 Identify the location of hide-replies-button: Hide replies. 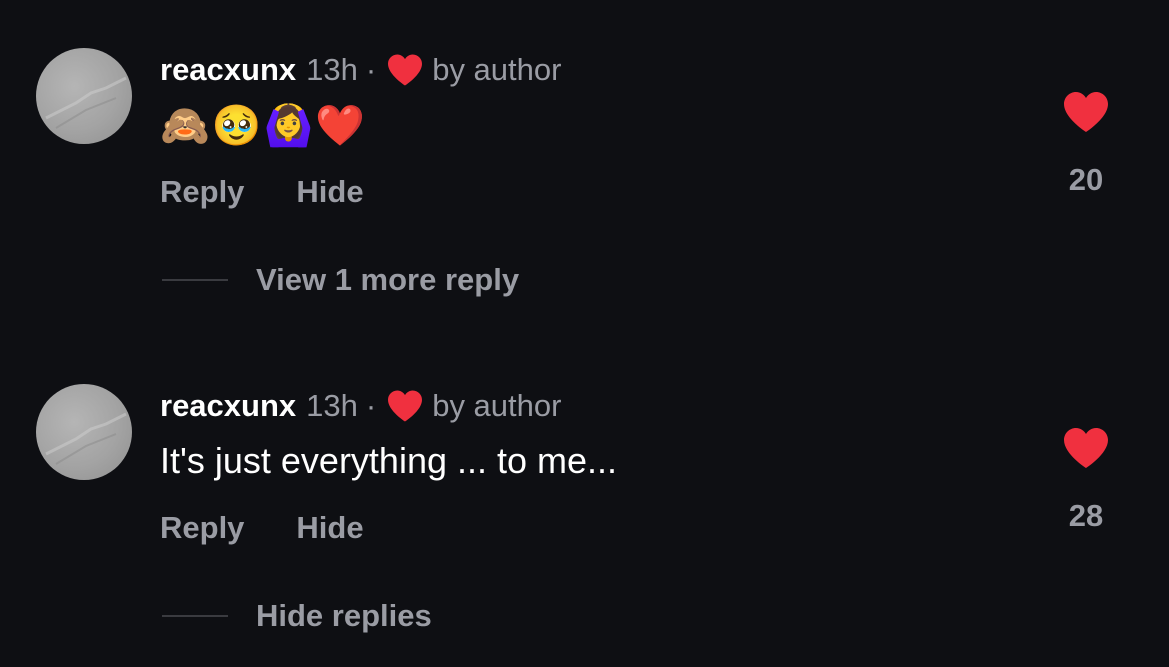
(297, 616).